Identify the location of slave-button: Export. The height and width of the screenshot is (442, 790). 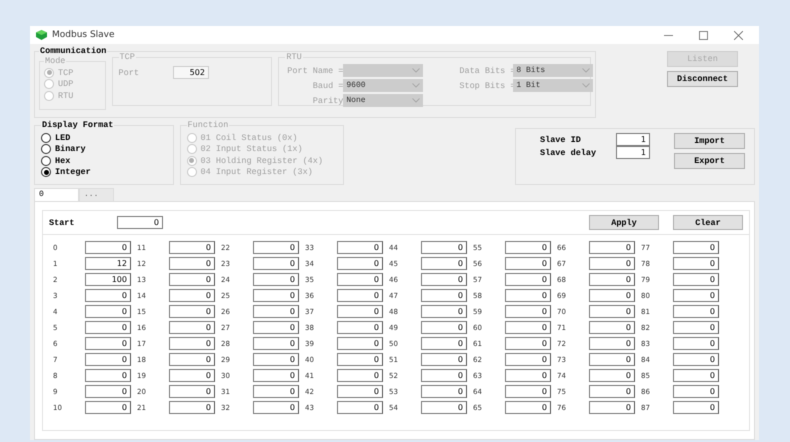
(709, 161).